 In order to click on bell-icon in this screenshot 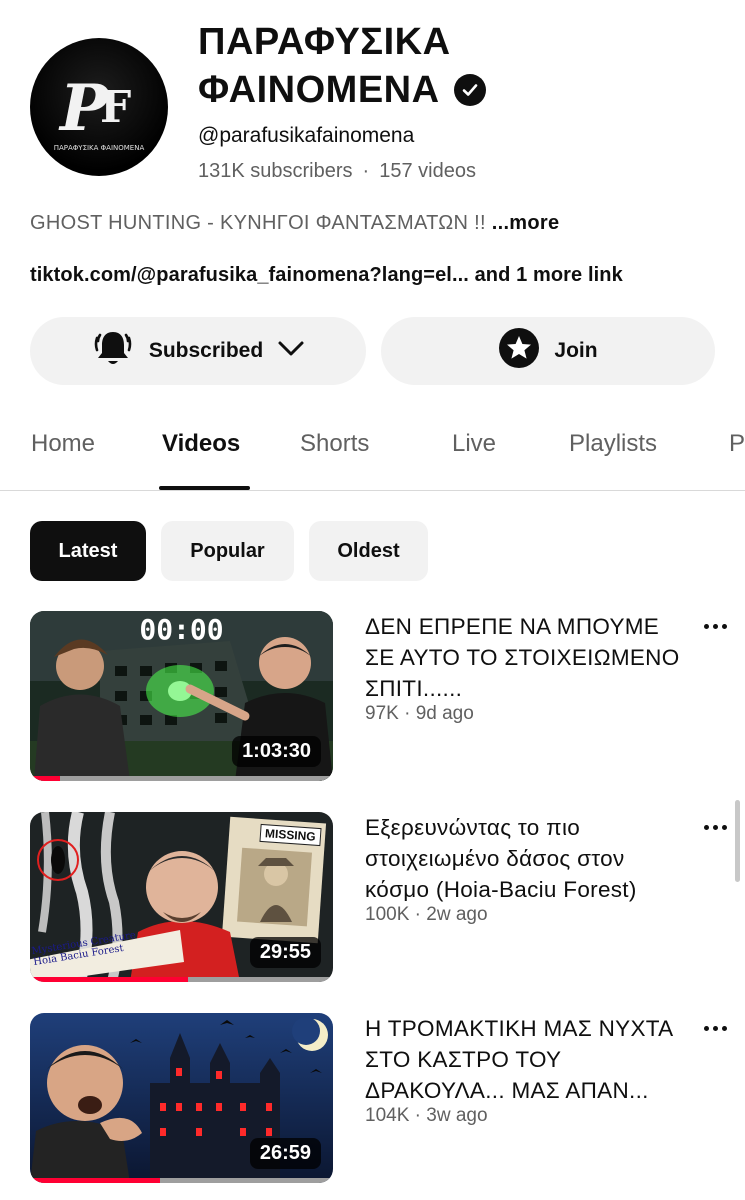, I will do `click(113, 351)`.